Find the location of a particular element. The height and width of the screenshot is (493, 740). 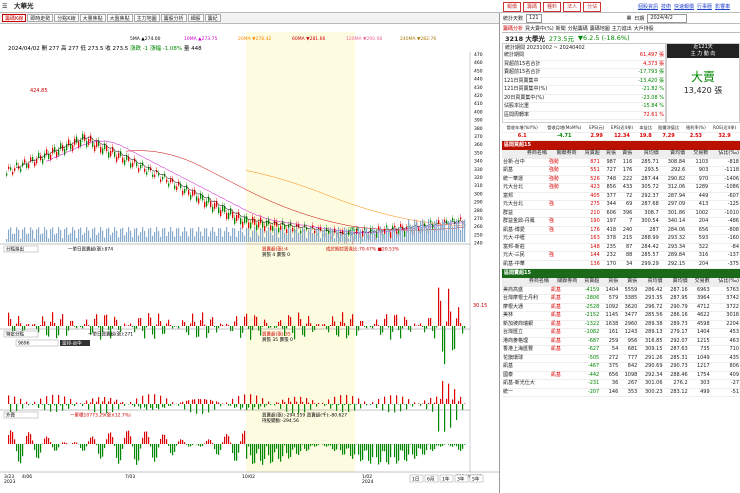

broker-row: 美商高盛 凱基 -4159 1404 5559 286.42 287.16 6963 5763 is located at coordinates (621, 290).